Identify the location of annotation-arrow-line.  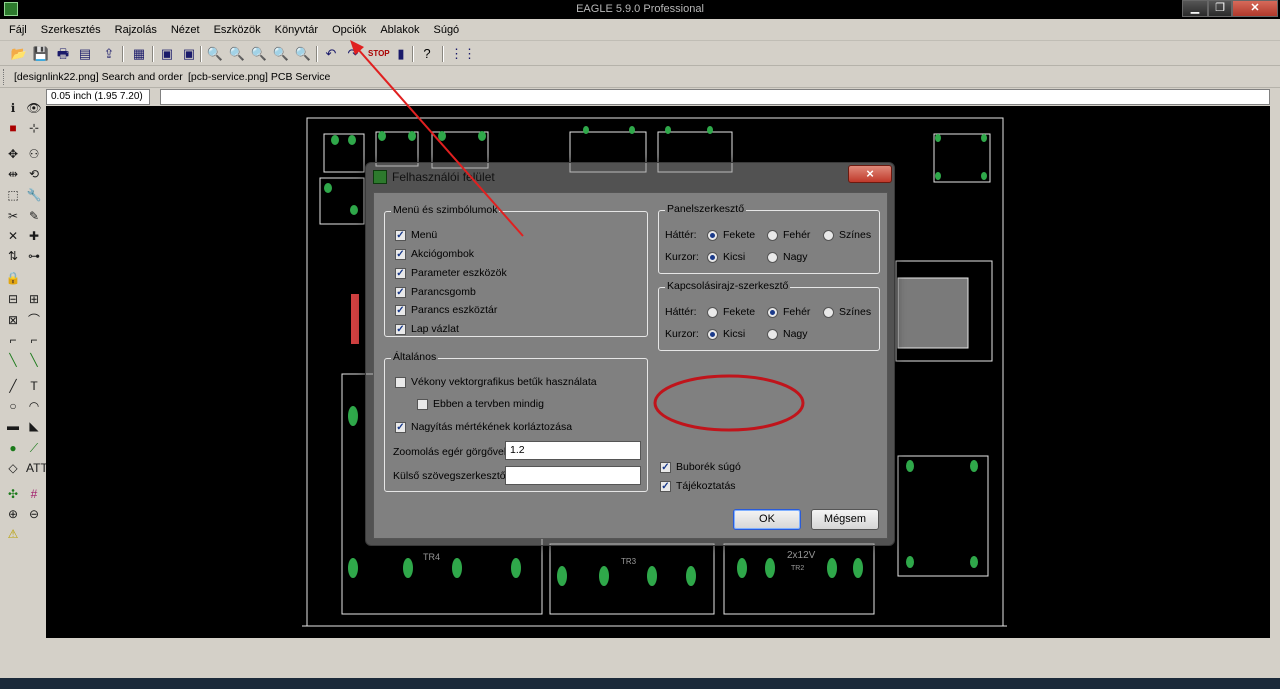
(440, 142).